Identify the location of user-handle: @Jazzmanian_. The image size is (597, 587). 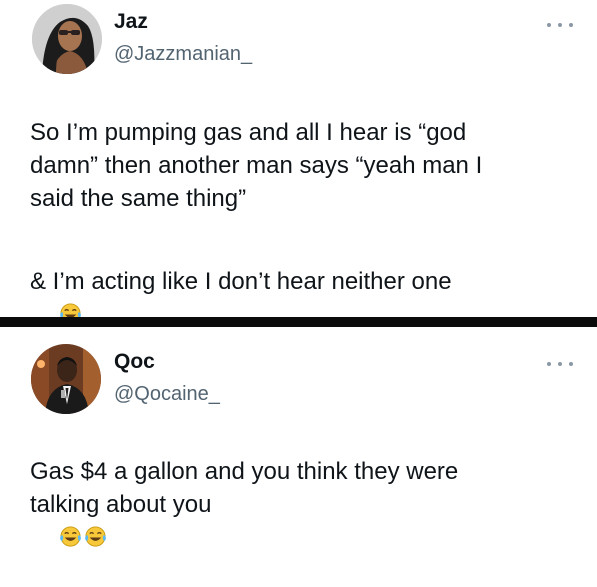
(183, 54).